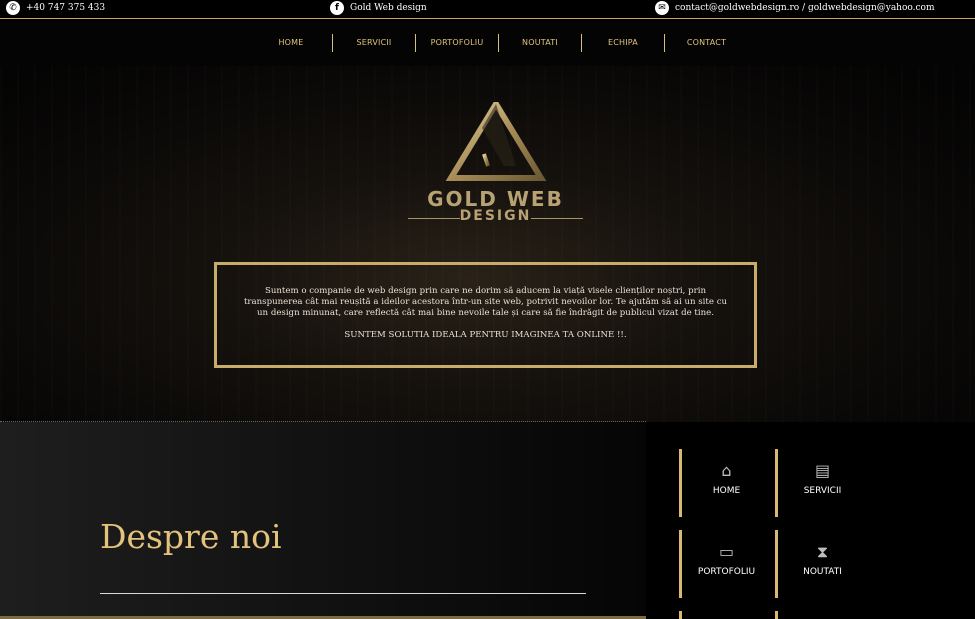 This screenshot has width=975, height=619. I want to click on phone-number: +40 747 375 433, so click(66, 8).